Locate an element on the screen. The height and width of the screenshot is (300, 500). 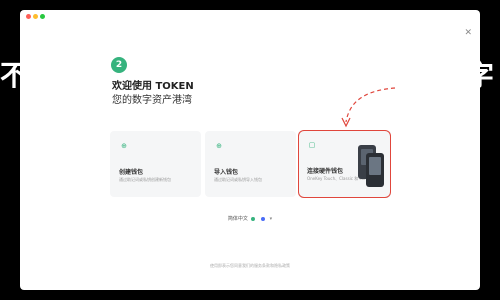
import-wallet-card: ⊕ 导入钱包 通过助记词或私钥导入钱包 is located at coordinates (250, 164).